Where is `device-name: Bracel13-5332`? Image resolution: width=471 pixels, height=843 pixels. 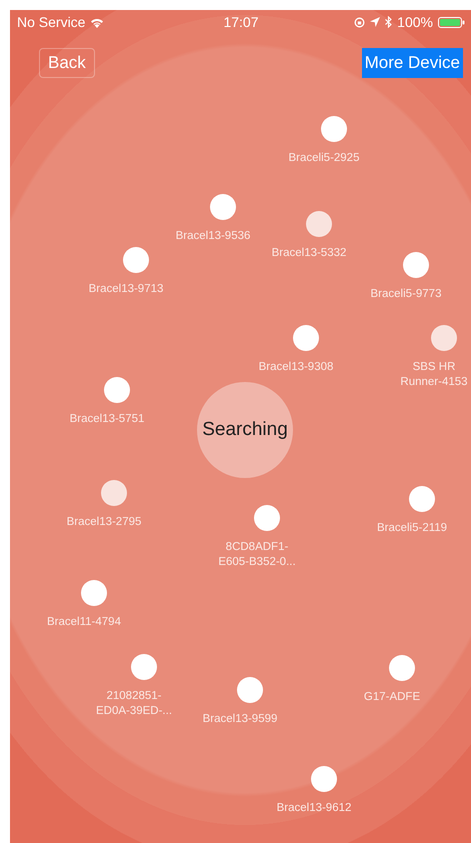
device-name: Bracel13-5332 is located at coordinates (309, 253).